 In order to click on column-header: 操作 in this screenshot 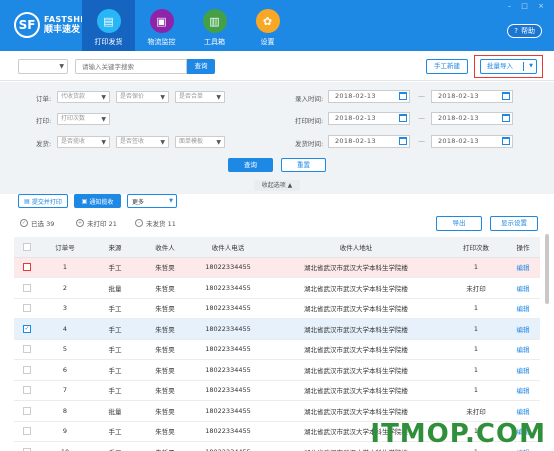, I will do `click(523, 247)`.